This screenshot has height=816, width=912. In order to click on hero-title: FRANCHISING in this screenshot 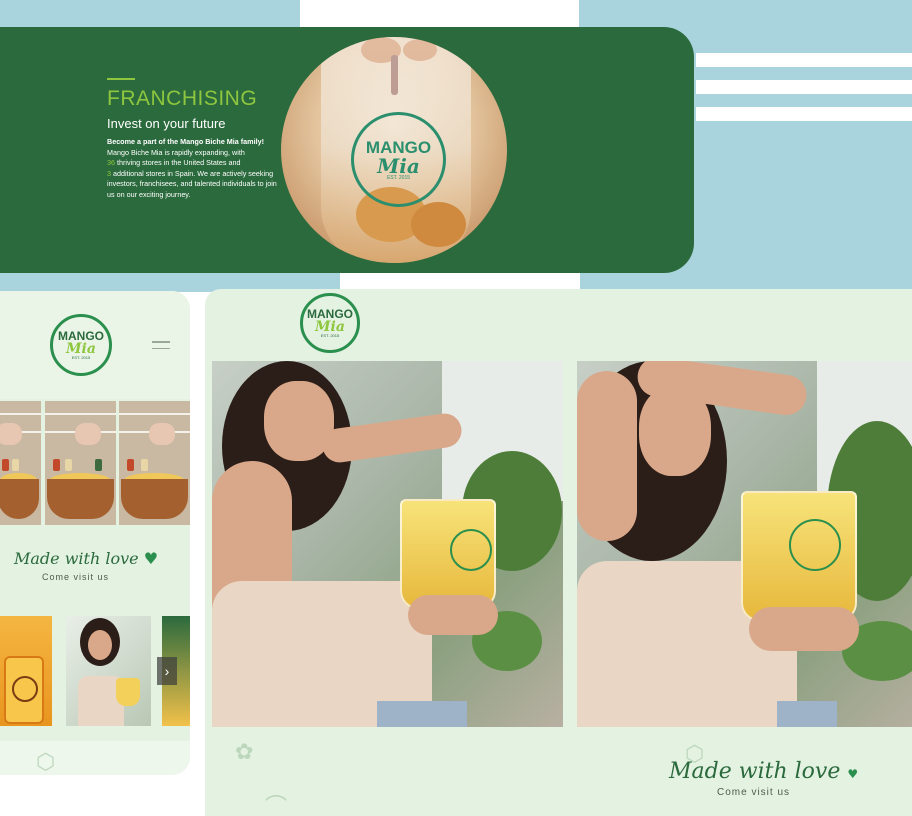, I will do `click(182, 98)`.